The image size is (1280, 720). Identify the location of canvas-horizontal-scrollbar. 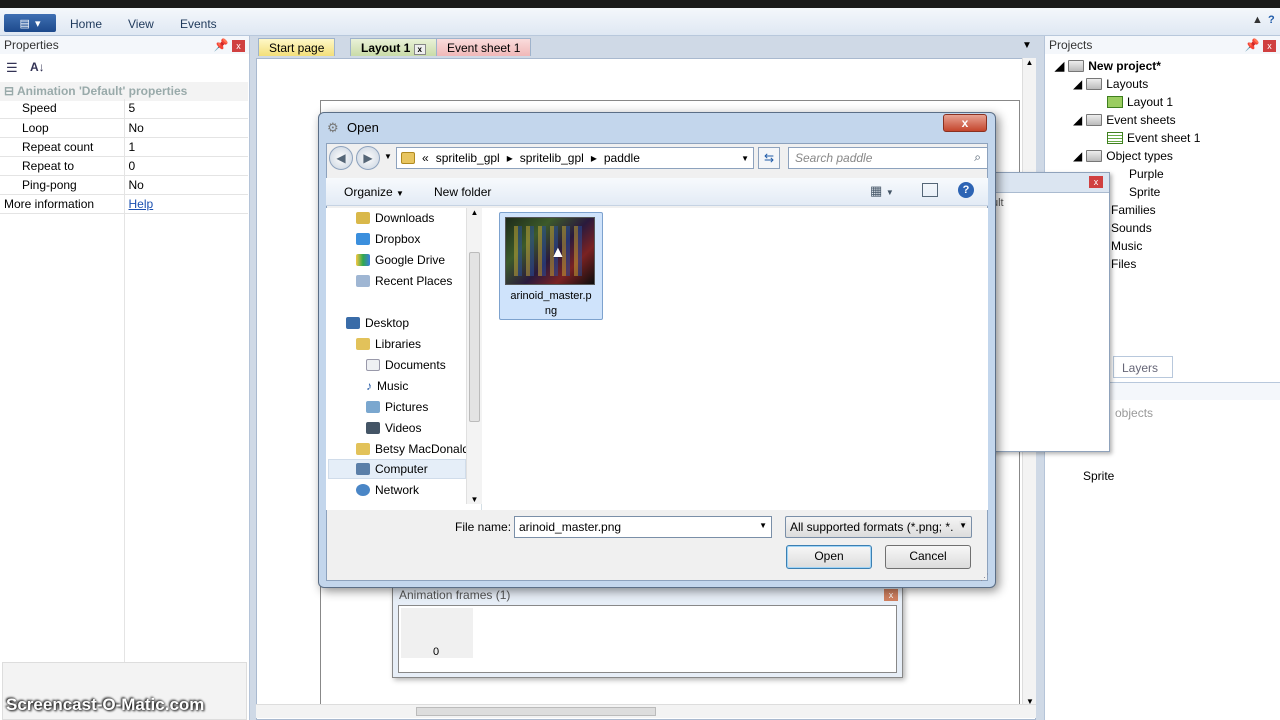
(646, 711).